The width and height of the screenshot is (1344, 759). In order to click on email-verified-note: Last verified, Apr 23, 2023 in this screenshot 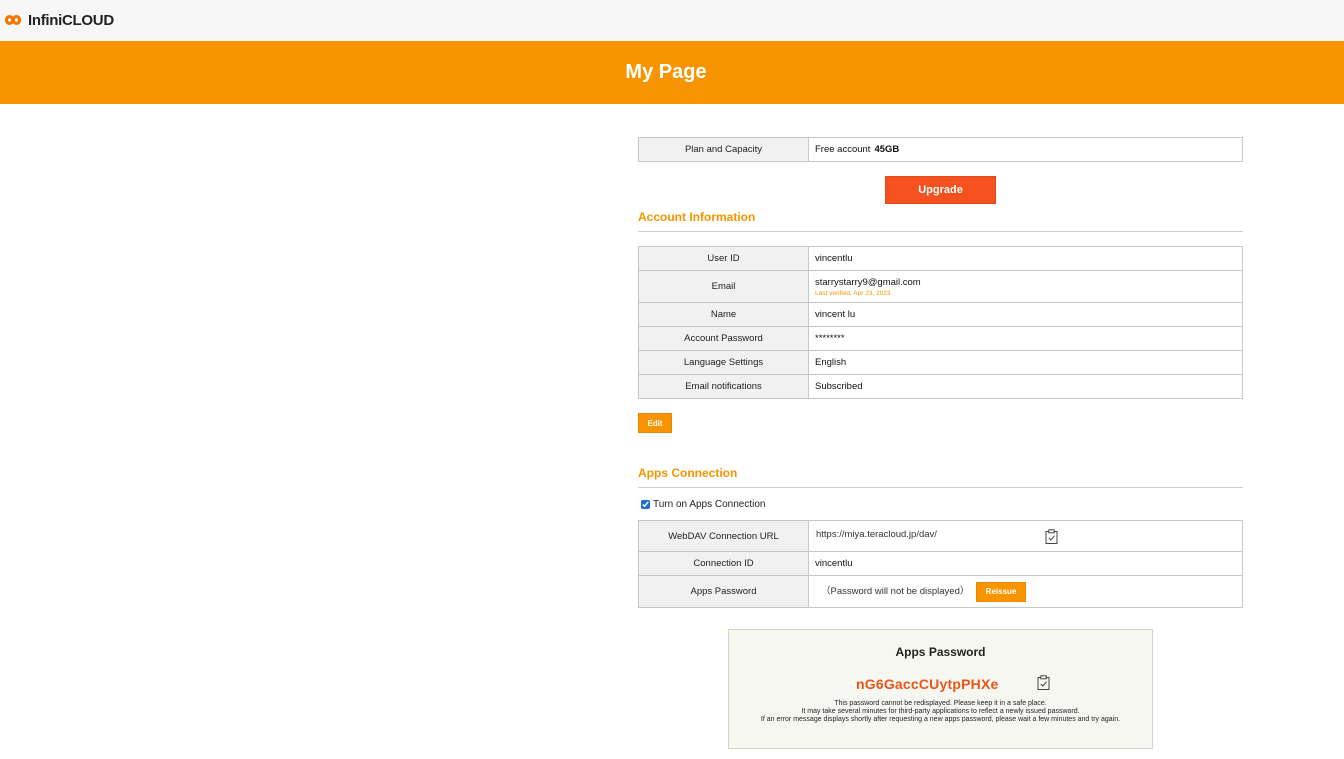, I will do `click(853, 293)`.